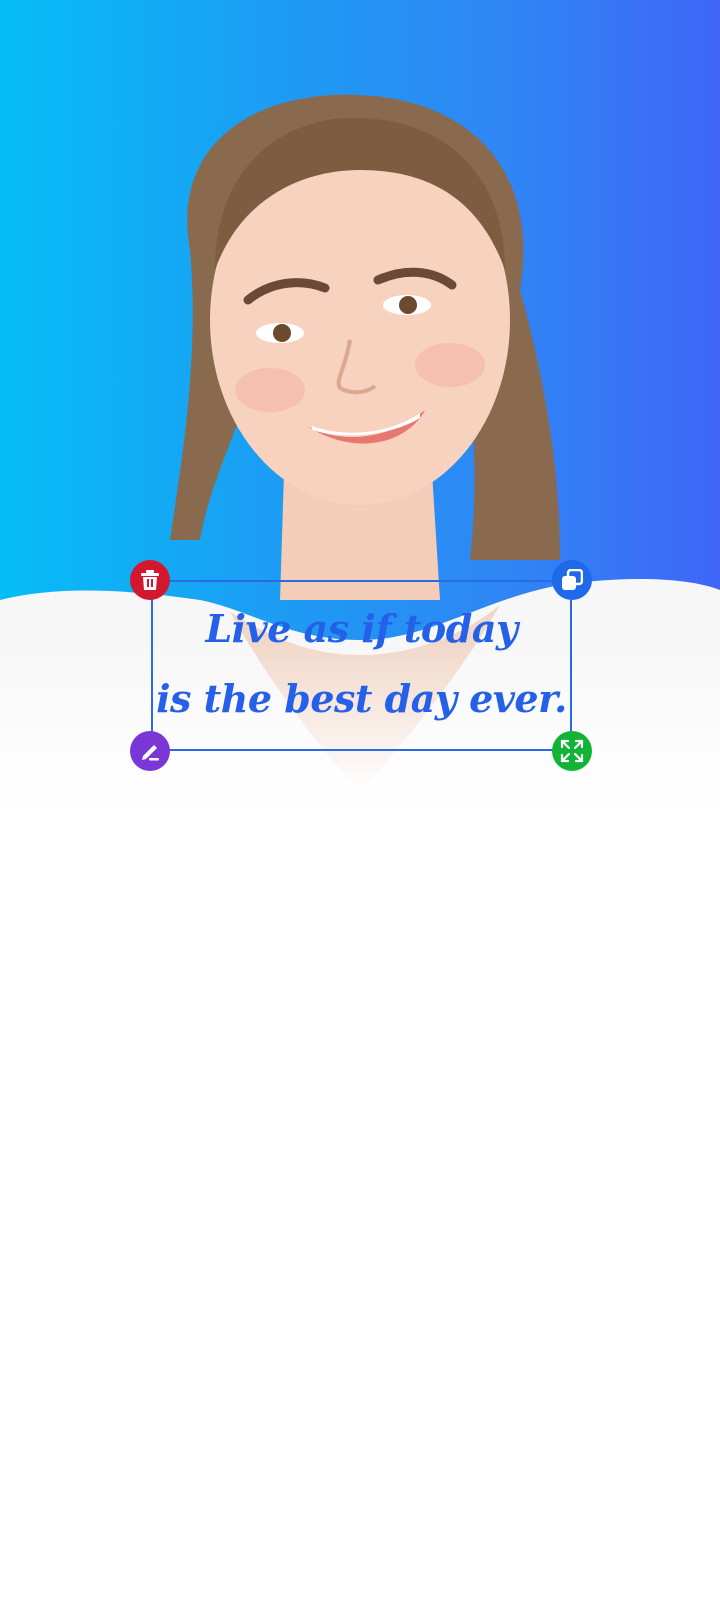 Image resolution: width=720 pixels, height=1600 pixels. What do you see at coordinates (361, 628) in the screenshot?
I see `sticker-line-1: Live as if today` at bounding box center [361, 628].